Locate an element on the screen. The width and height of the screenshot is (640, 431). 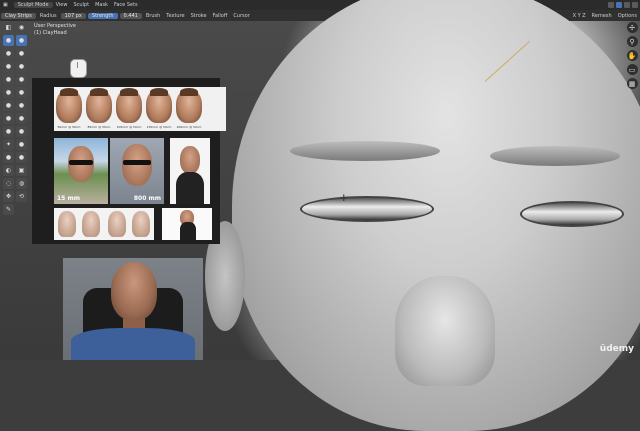
webcam-shirt is located at coordinates (133, 344).